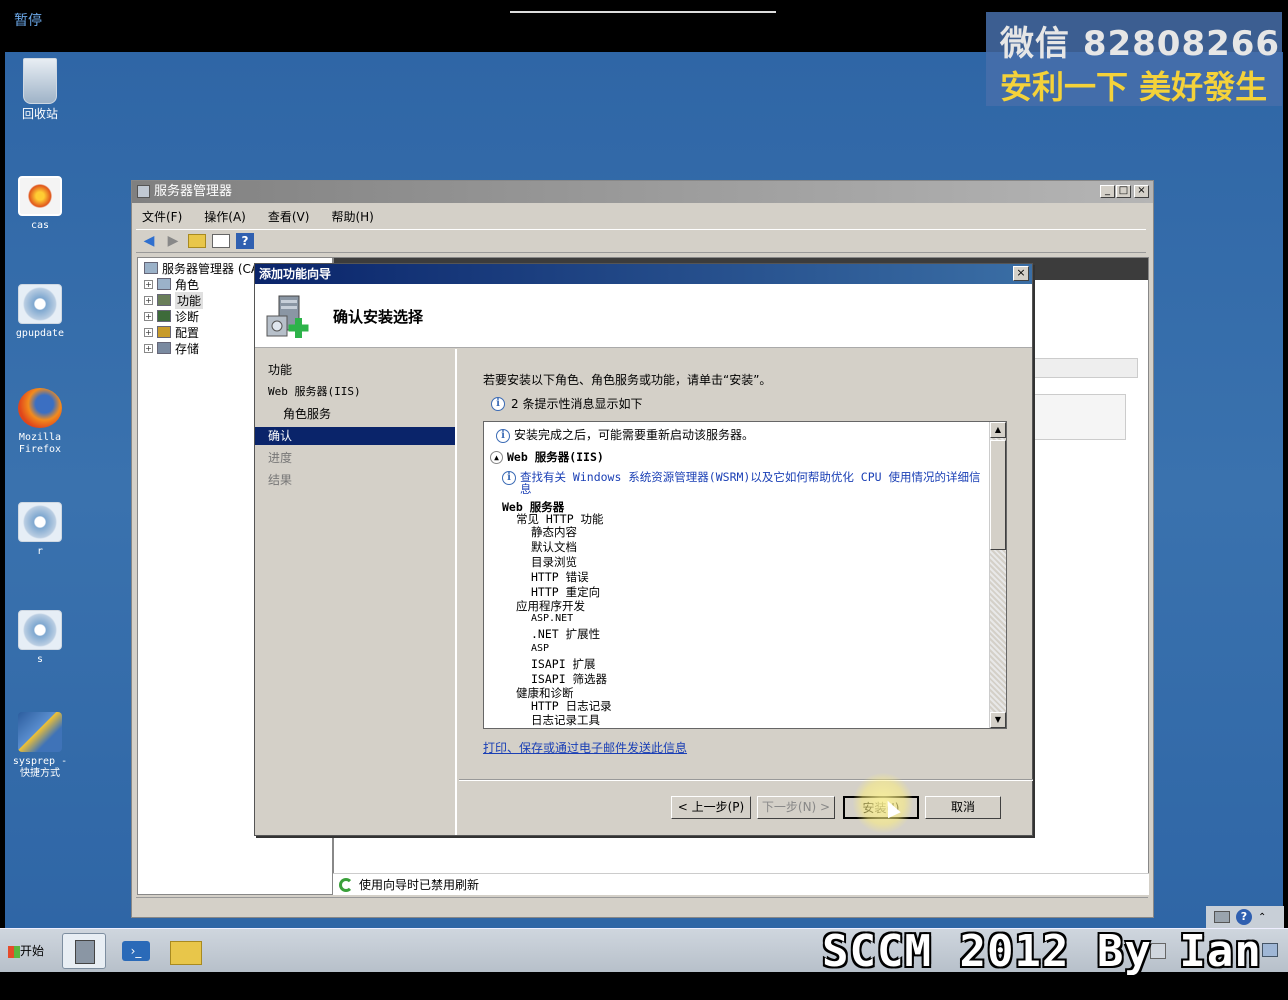 The width and height of the screenshot is (1288, 1000). What do you see at coordinates (746, 780) in the screenshot?
I see `button-divider` at bounding box center [746, 780].